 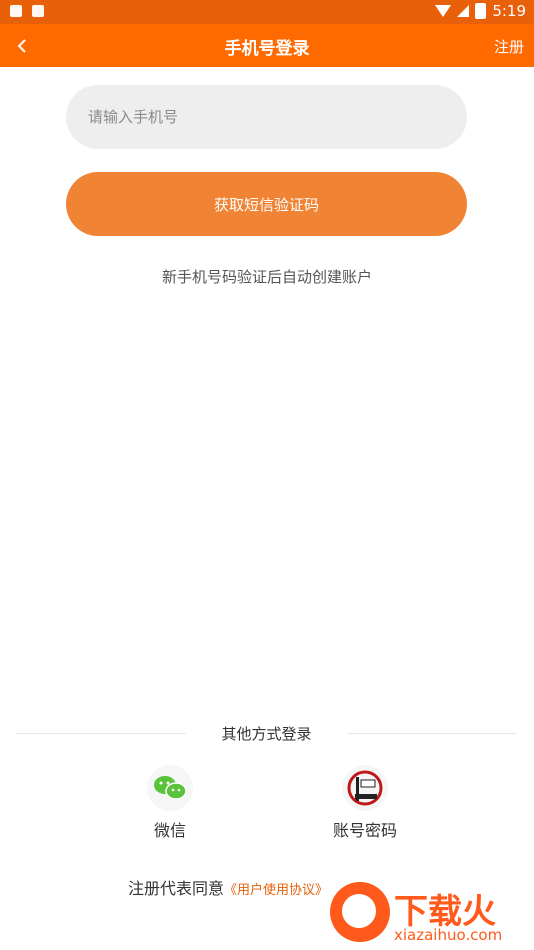 What do you see at coordinates (266, 204) in the screenshot?
I see `get-sms-code-button: 获取短信验证码` at bounding box center [266, 204].